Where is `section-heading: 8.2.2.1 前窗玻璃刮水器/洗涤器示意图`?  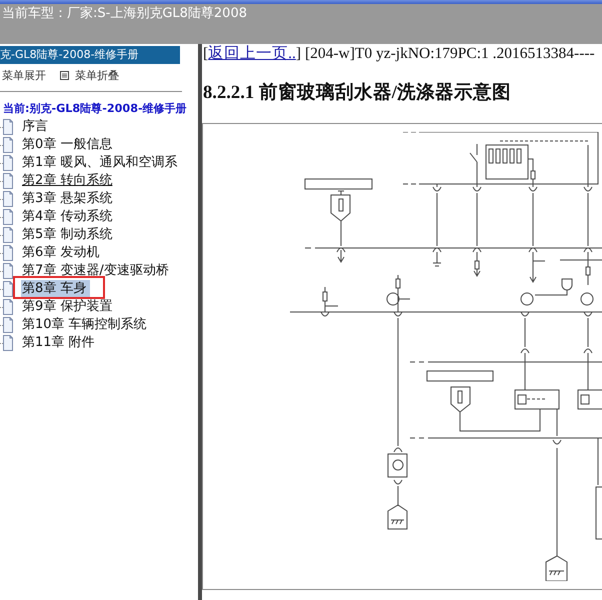 section-heading: 8.2.2.1 前窗玻璃刮水器/洗涤器示意图 is located at coordinates (357, 93).